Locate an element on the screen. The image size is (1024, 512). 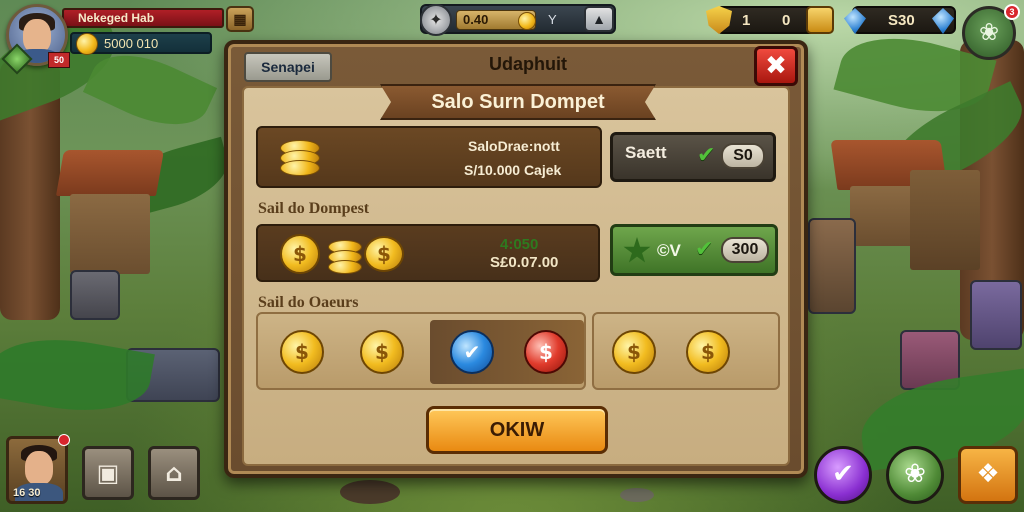
compass-icon: ✦ is located at coordinates (436, 20).